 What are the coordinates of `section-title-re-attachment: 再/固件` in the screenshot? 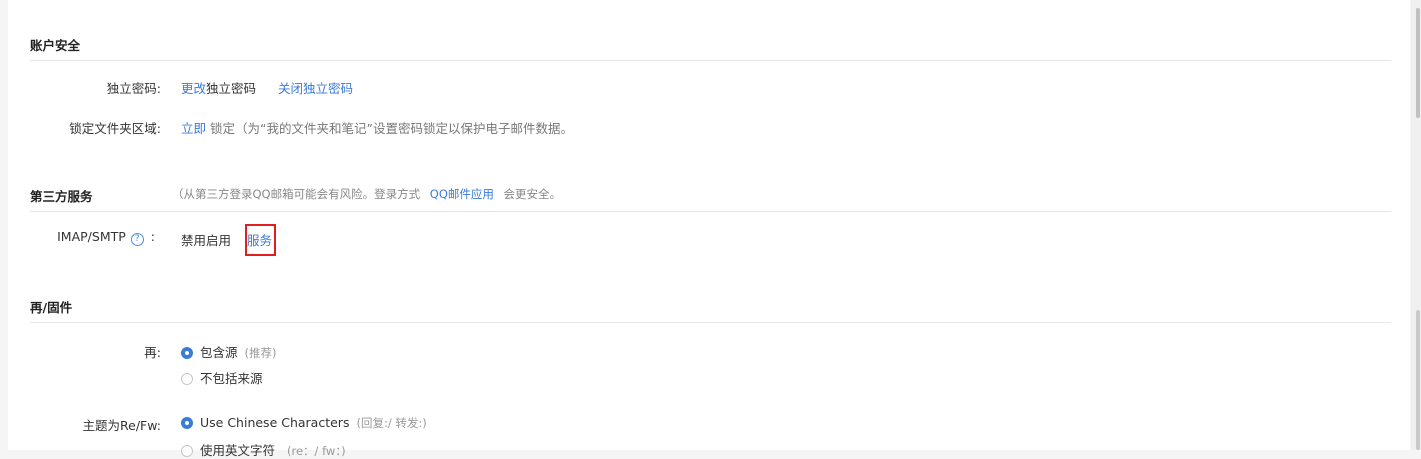 It's located at (51, 307).